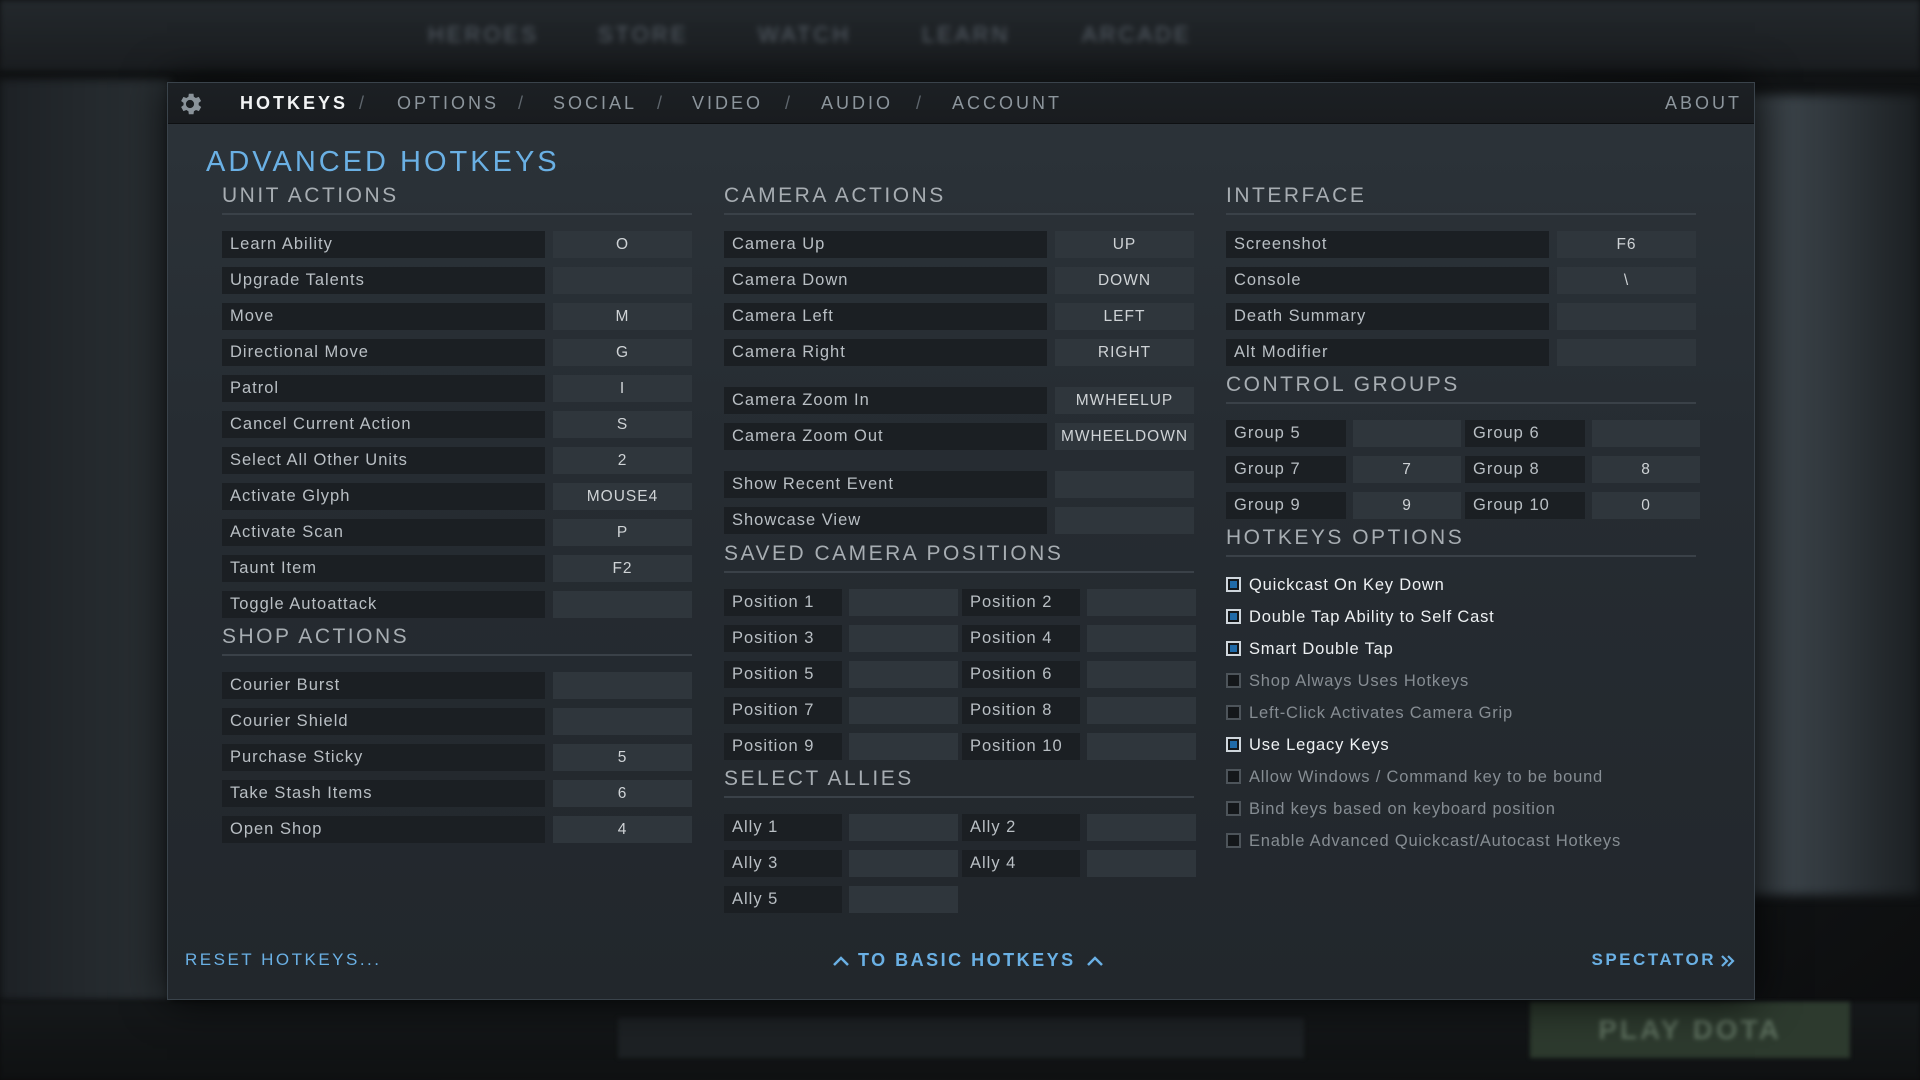 The width and height of the screenshot is (1920, 1080). What do you see at coordinates (383, 244) in the screenshot?
I see `hotkey-label: Learn Ability` at bounding box center [383, 244].